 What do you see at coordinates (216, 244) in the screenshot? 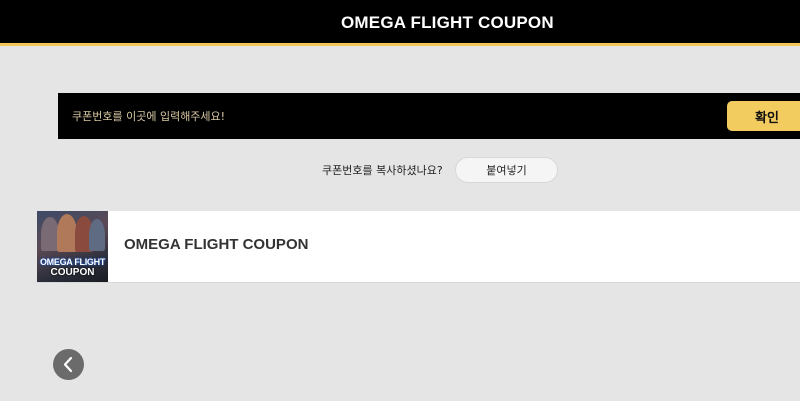
I see `coupon-title: OMEGA FLIGHT COUPON` at bounding box center [216, 244].